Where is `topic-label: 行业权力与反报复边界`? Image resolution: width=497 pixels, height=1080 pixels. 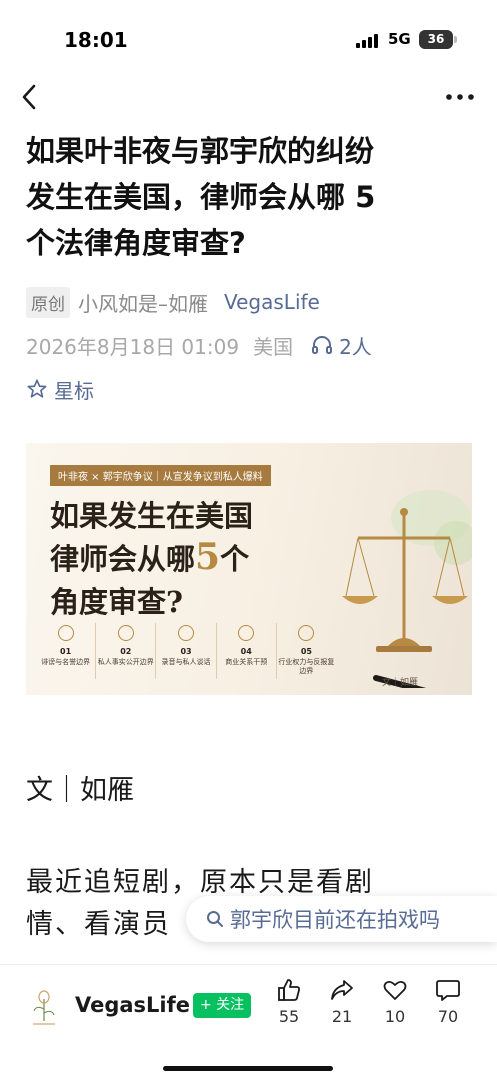 topic-label: 行业权力与反报复边界 is located at coordinates (306, 666).